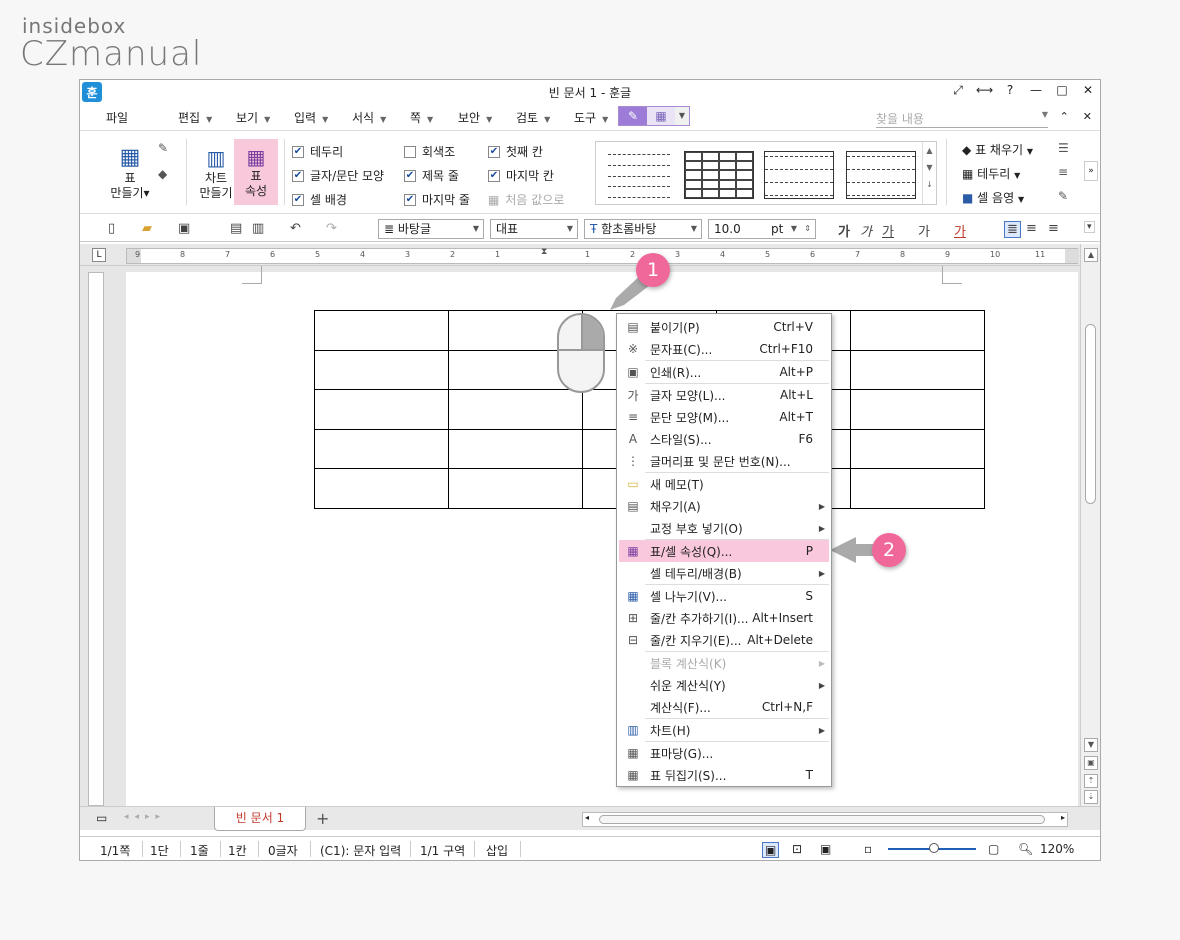 The height and width of the screenshot is (940, 1180). I want to click on eraser-table-icon: ◆, so click(162, 174).